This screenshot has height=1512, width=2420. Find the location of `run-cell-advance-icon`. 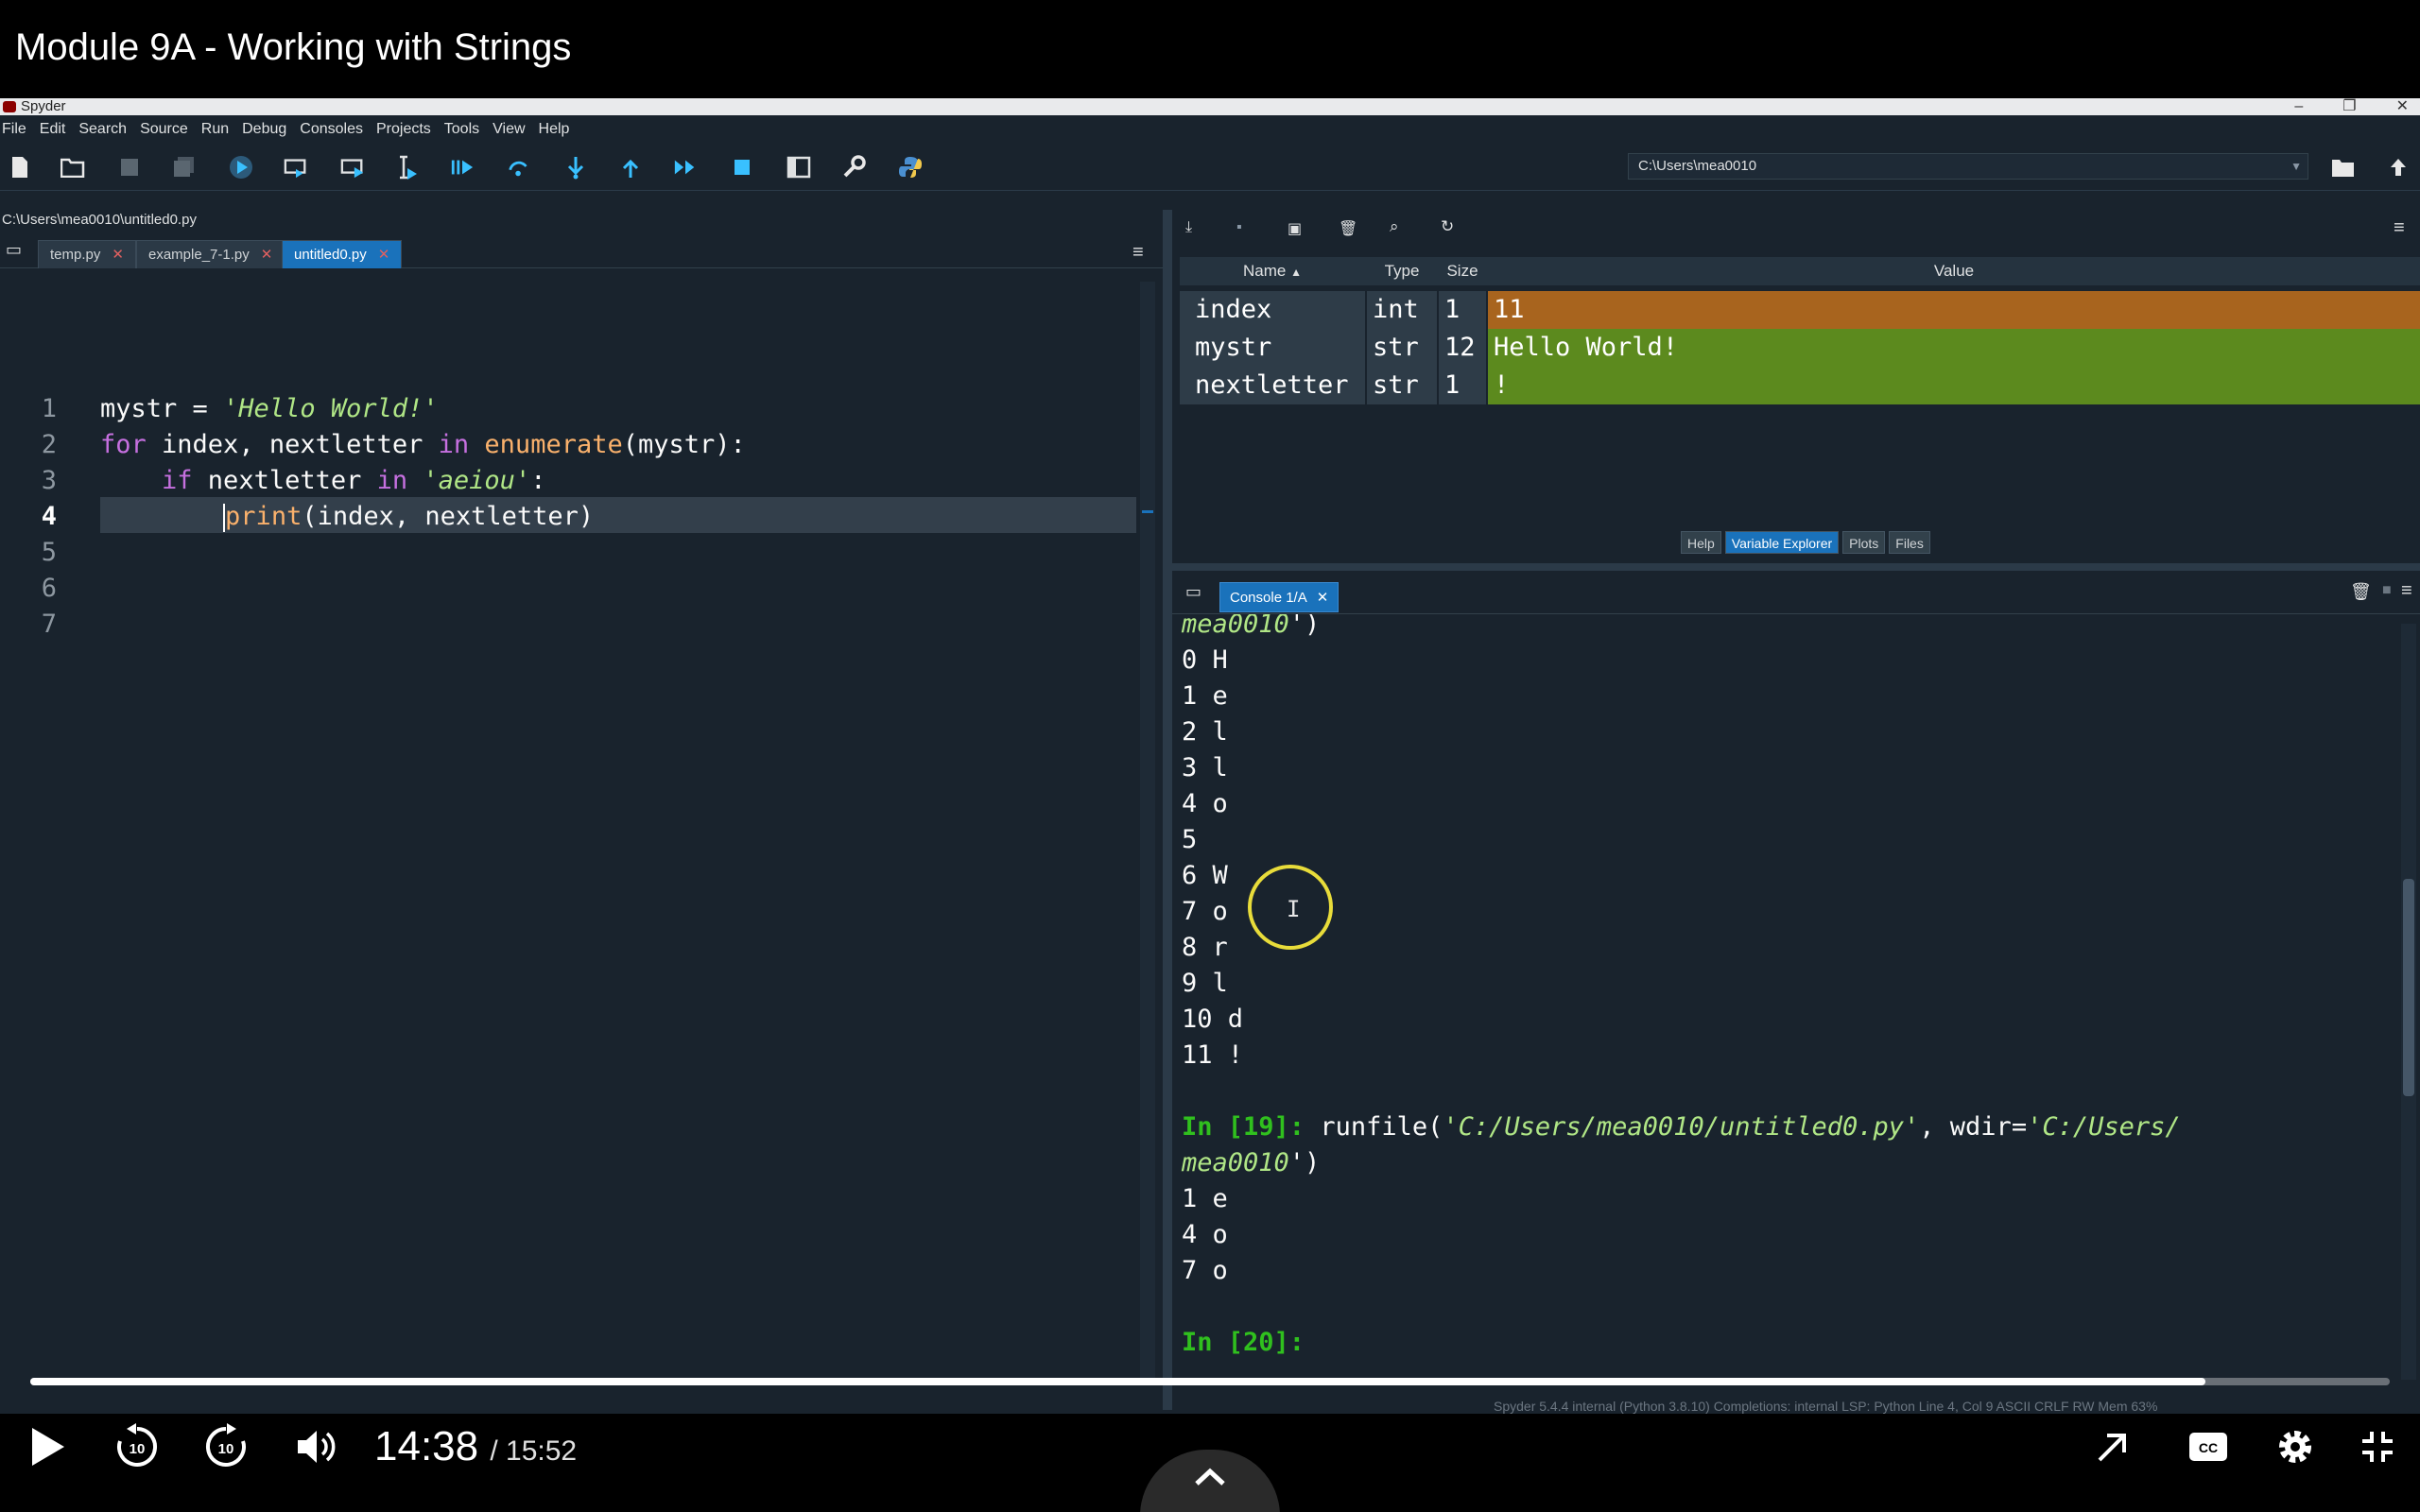

run-cell-advance-icon is located at coordinates (352, 167).